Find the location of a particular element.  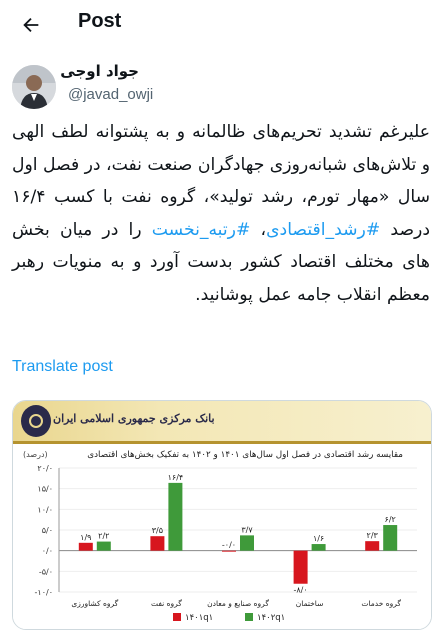

y-tick-label: ۰/۰ is located at coordinates (47, 551).